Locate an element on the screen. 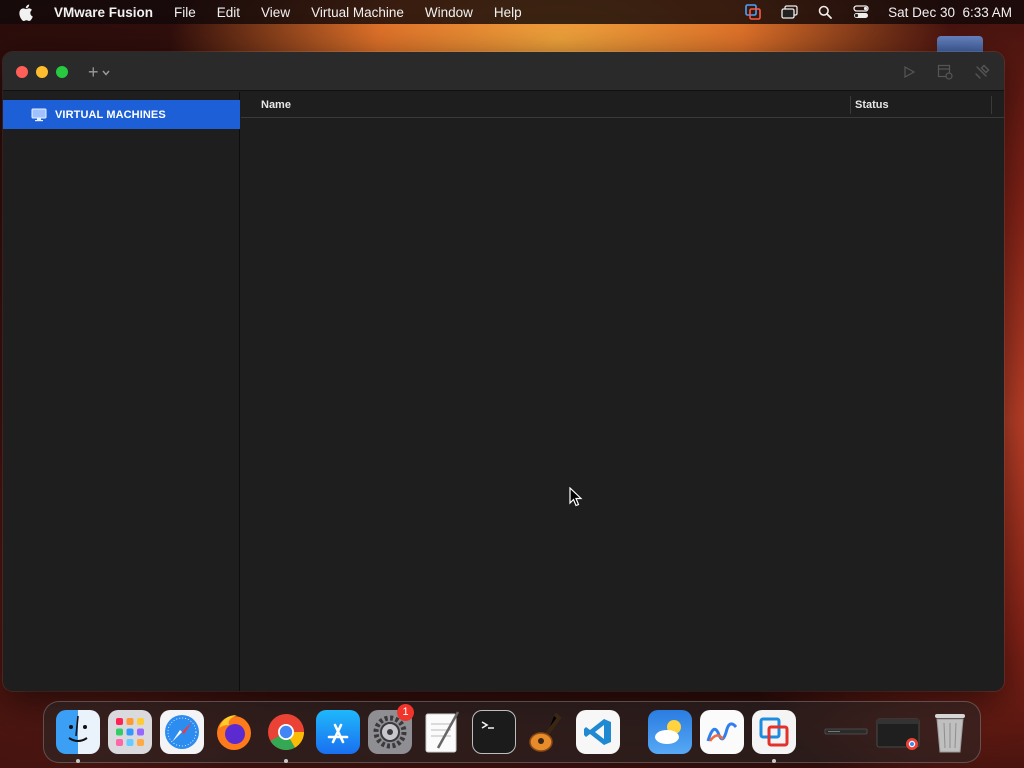 The height and width of the screenshot is (768, 1024). dock-item-launchpad is located at coordinates (130, 732).